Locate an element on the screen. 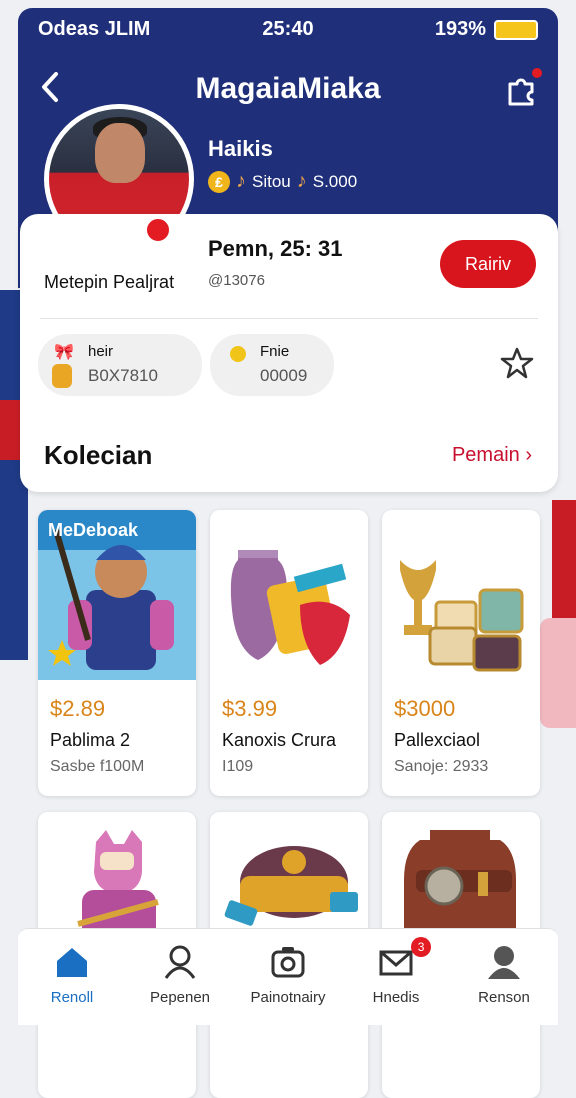 The width and height of the screenshot is (576, 1098). points-sub: @13076 is located at coordinates (236, 280).